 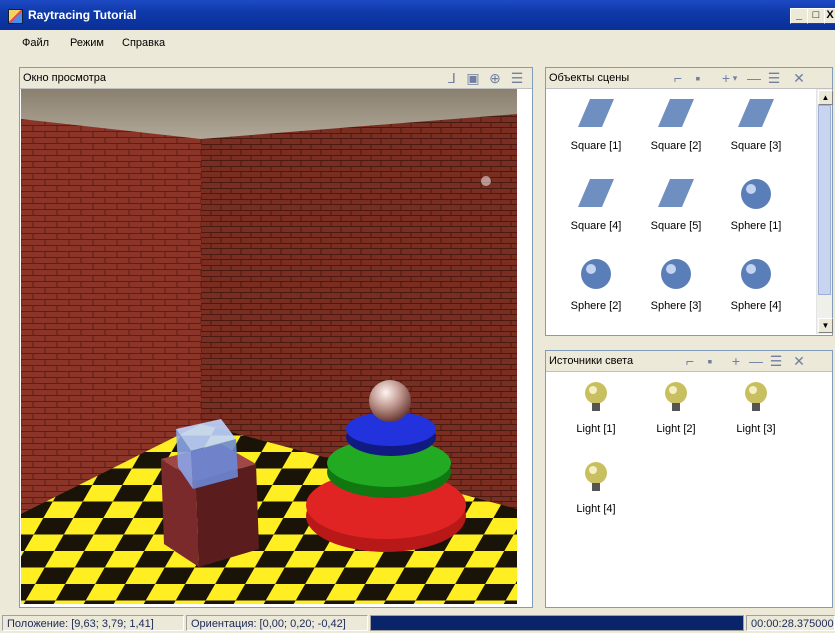 I want to click on scene-object-item: Sphere [2], so click(x=596, y=293).